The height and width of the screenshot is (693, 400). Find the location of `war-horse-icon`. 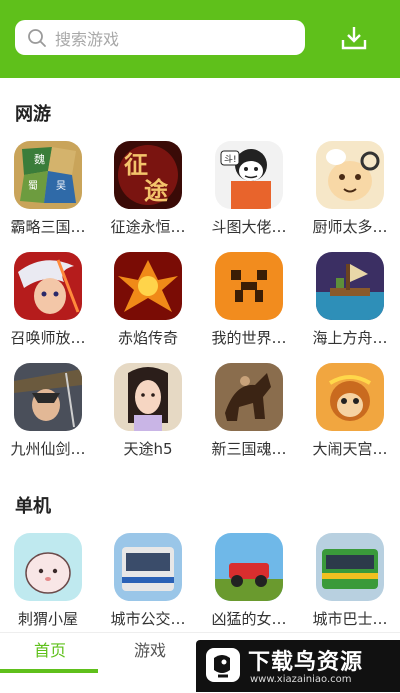

war-horse-icon is located at coordinates (249, 397).